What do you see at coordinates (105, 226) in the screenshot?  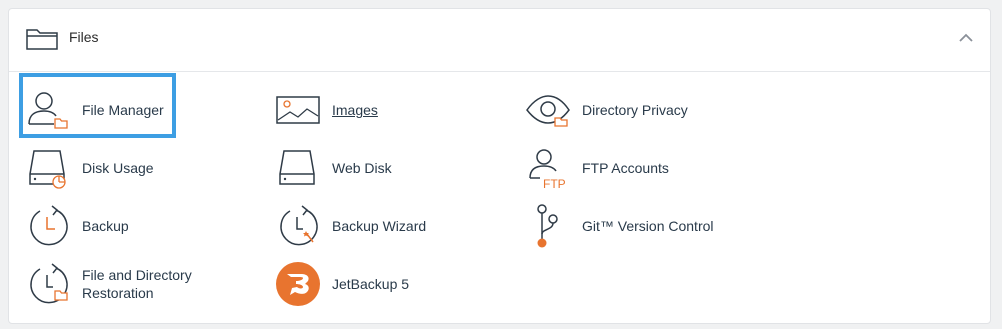 I see `backup-label: Backup` at bounding box center [105, 226].